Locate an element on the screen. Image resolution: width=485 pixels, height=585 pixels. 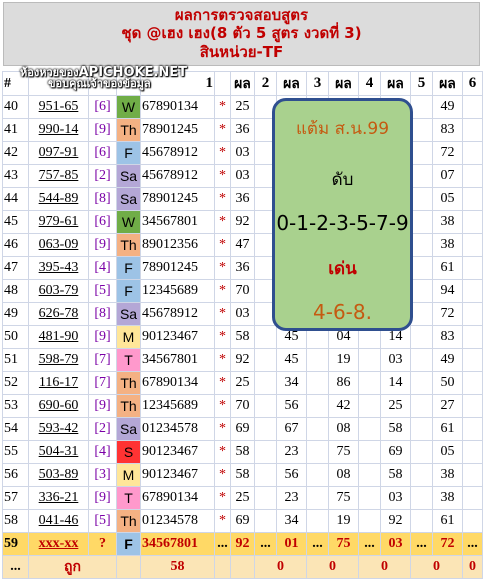
row-number: 593-42 is located at coordinates (58, 429).